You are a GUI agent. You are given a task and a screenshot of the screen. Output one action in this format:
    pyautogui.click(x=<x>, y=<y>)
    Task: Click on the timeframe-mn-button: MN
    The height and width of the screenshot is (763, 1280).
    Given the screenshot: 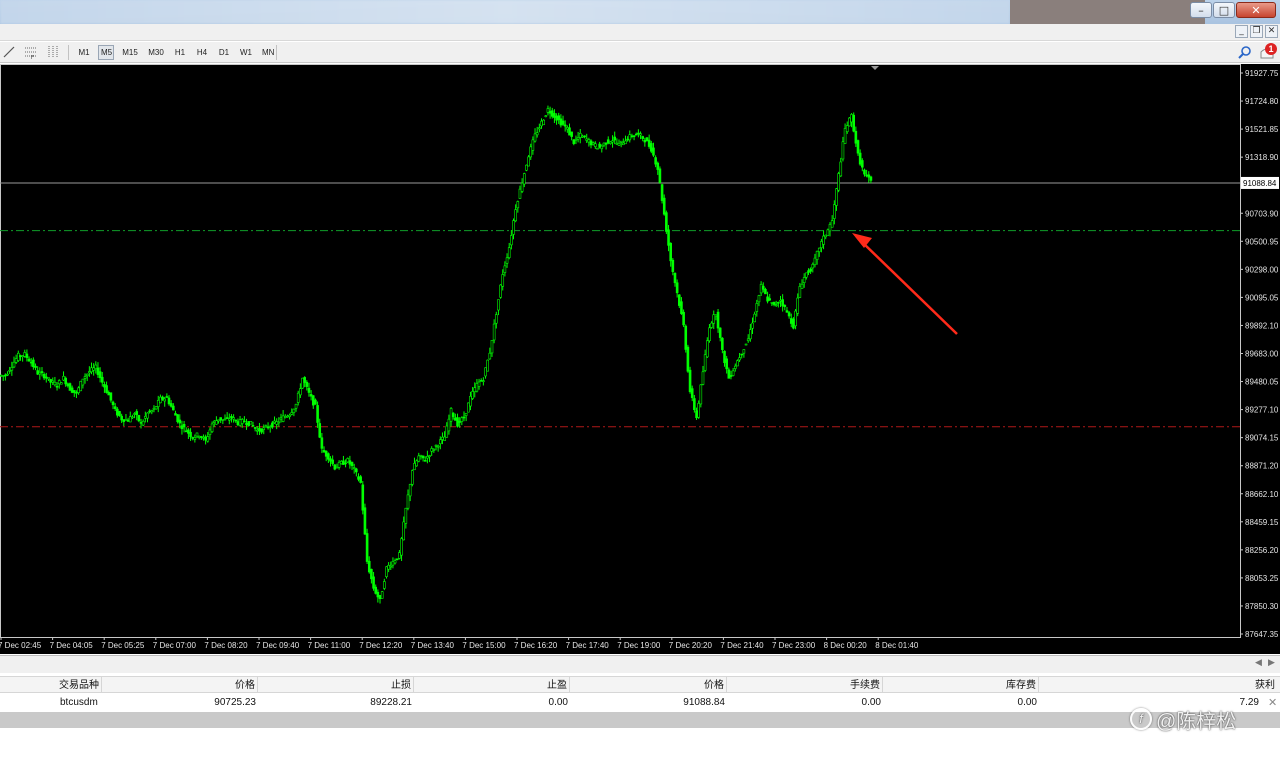 What is the action you would take?
    pyautogui.click(x=268, y=52)
    